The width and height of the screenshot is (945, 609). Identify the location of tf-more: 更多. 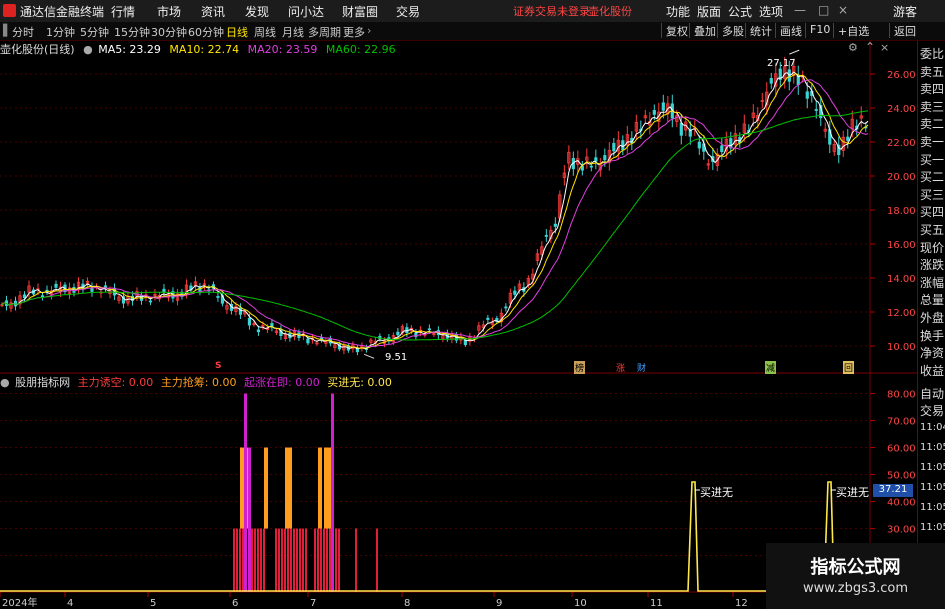
(354, 32).